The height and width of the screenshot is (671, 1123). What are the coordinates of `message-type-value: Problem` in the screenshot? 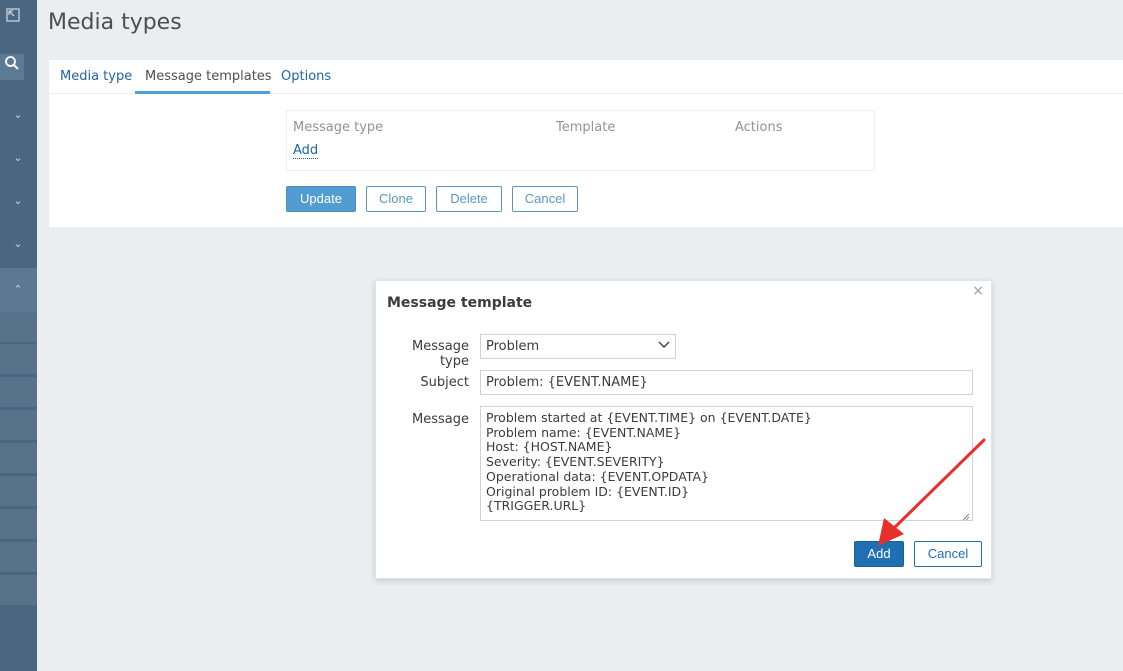 It's located at (513, 346).